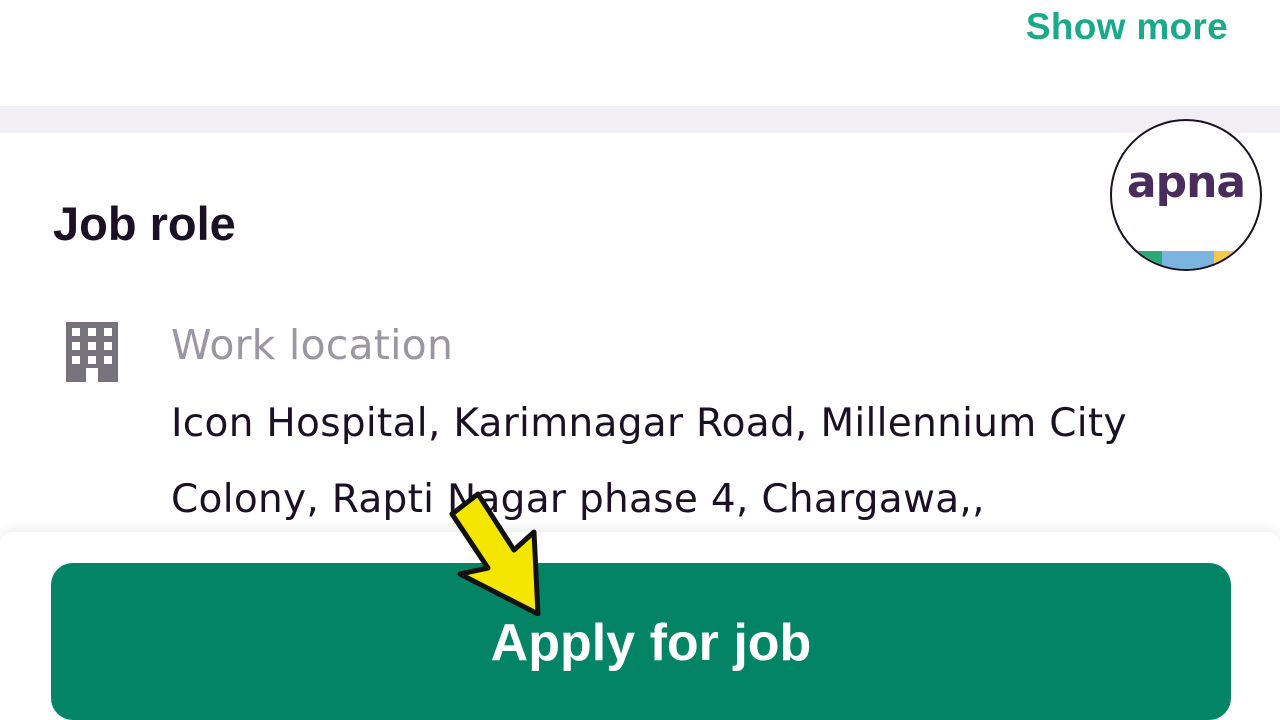 This screenshot has width=1280, height=720. Describe the element at coordinates (92, 352) in the screenshot. I see `building-icon` at that location.